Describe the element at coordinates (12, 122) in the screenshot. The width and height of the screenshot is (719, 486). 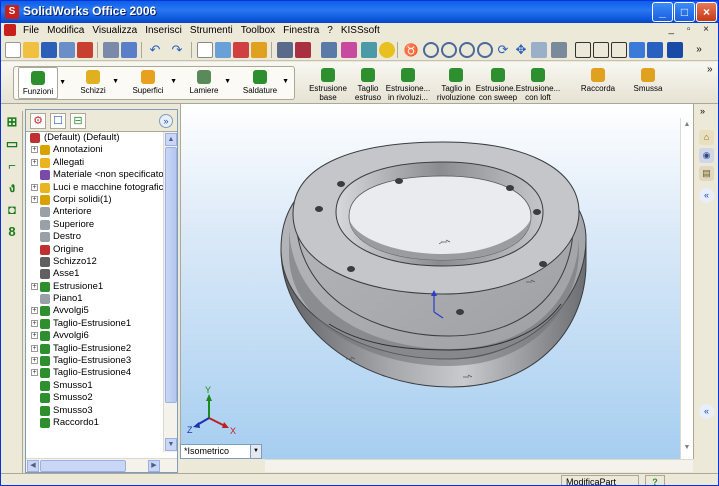
I see `features-toolbar-icon: ⊞` at that location.